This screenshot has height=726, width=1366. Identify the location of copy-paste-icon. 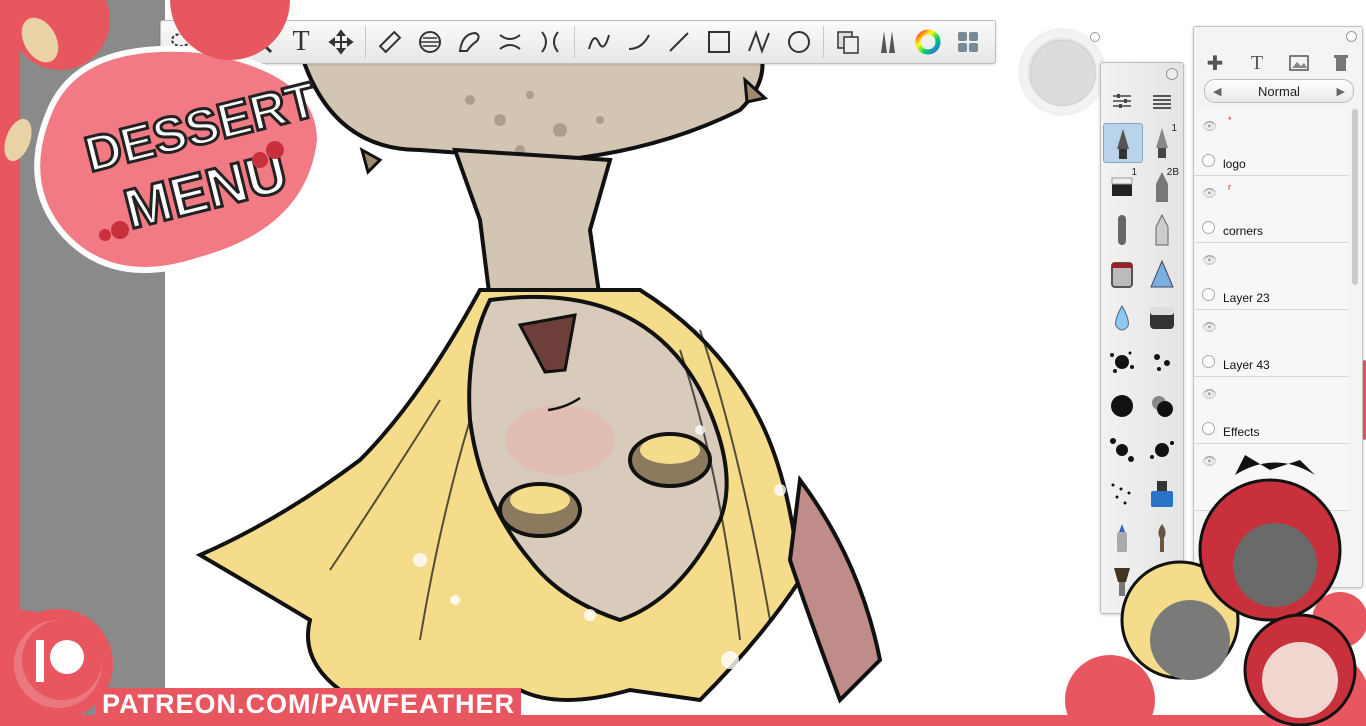
(848, 42).